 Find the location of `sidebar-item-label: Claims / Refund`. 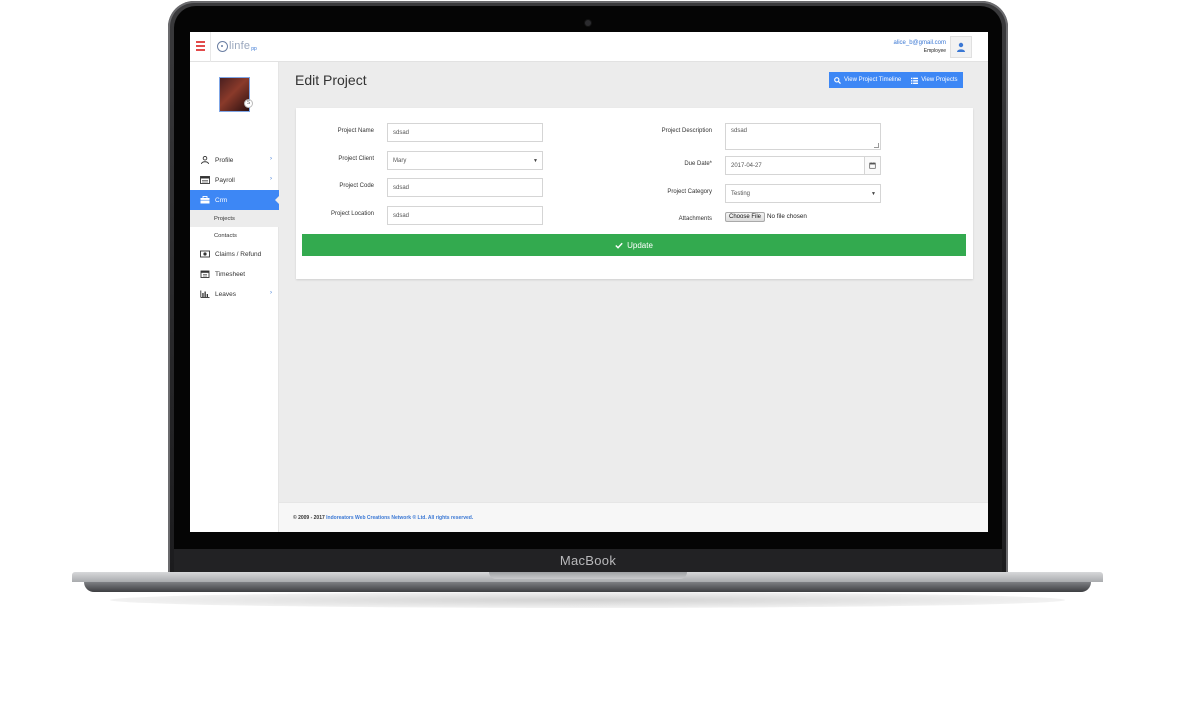

sidebar-item-label: Claims / Refund is located at coordinates (238, 254).